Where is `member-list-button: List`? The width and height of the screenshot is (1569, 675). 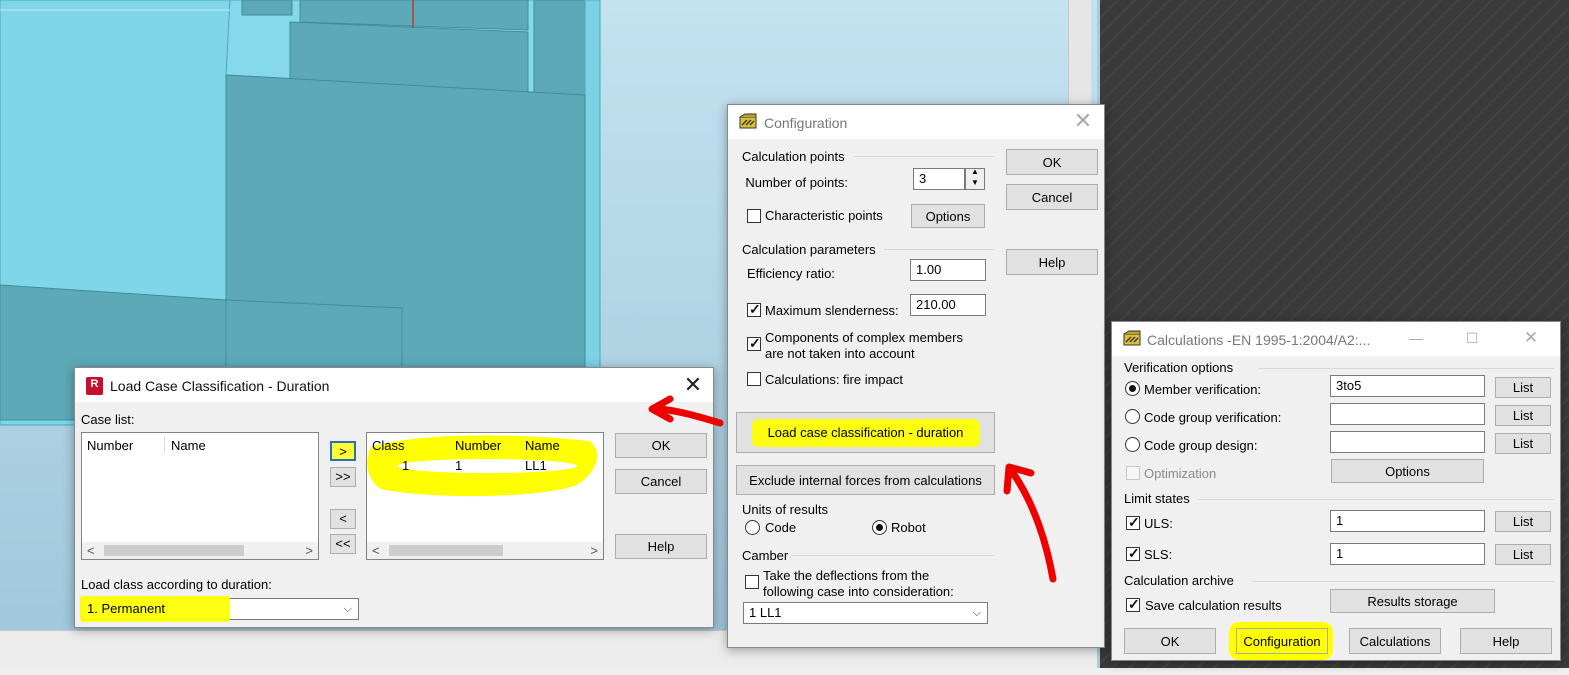 member-list-button: List is located at coordinates (1523, 387).